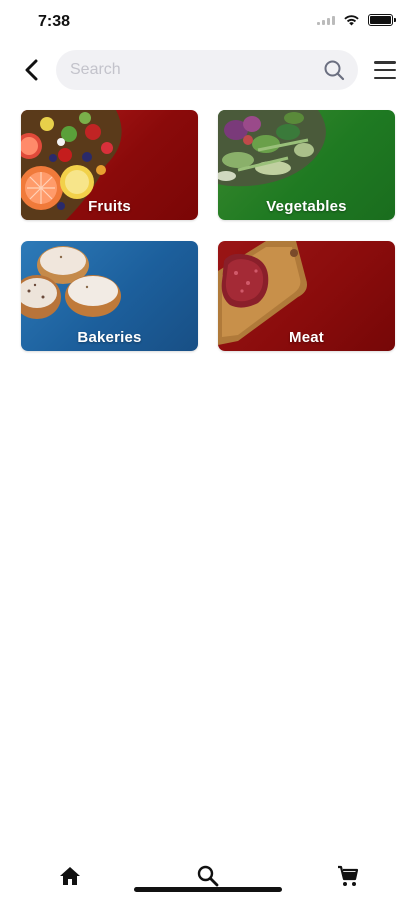 The image size is (415, 900). Describe the element at coordinates (382, 20) in the screenshot. I see `battery-icon` at that location.